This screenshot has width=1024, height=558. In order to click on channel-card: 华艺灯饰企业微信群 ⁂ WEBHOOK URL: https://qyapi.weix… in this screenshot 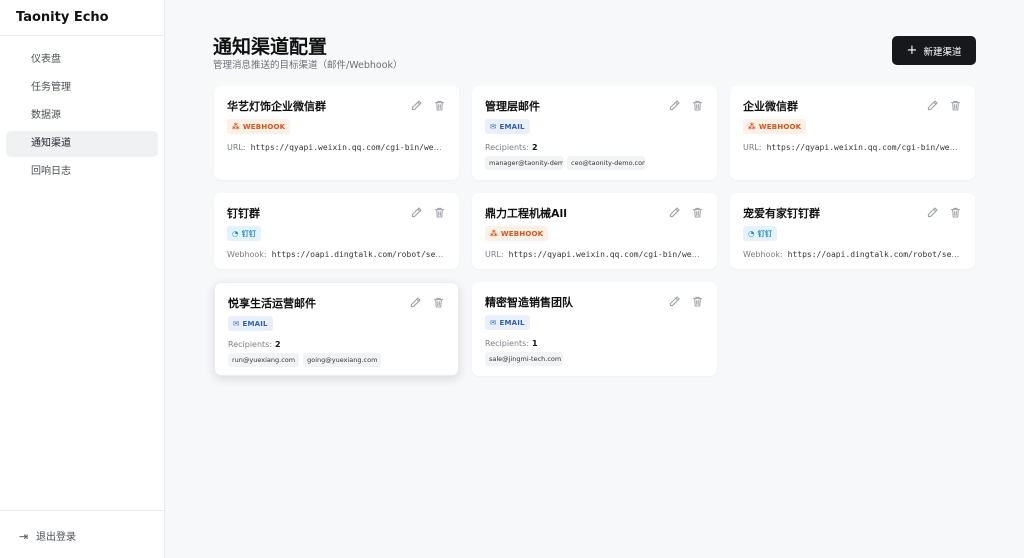, I will do `click(336, 133)`.